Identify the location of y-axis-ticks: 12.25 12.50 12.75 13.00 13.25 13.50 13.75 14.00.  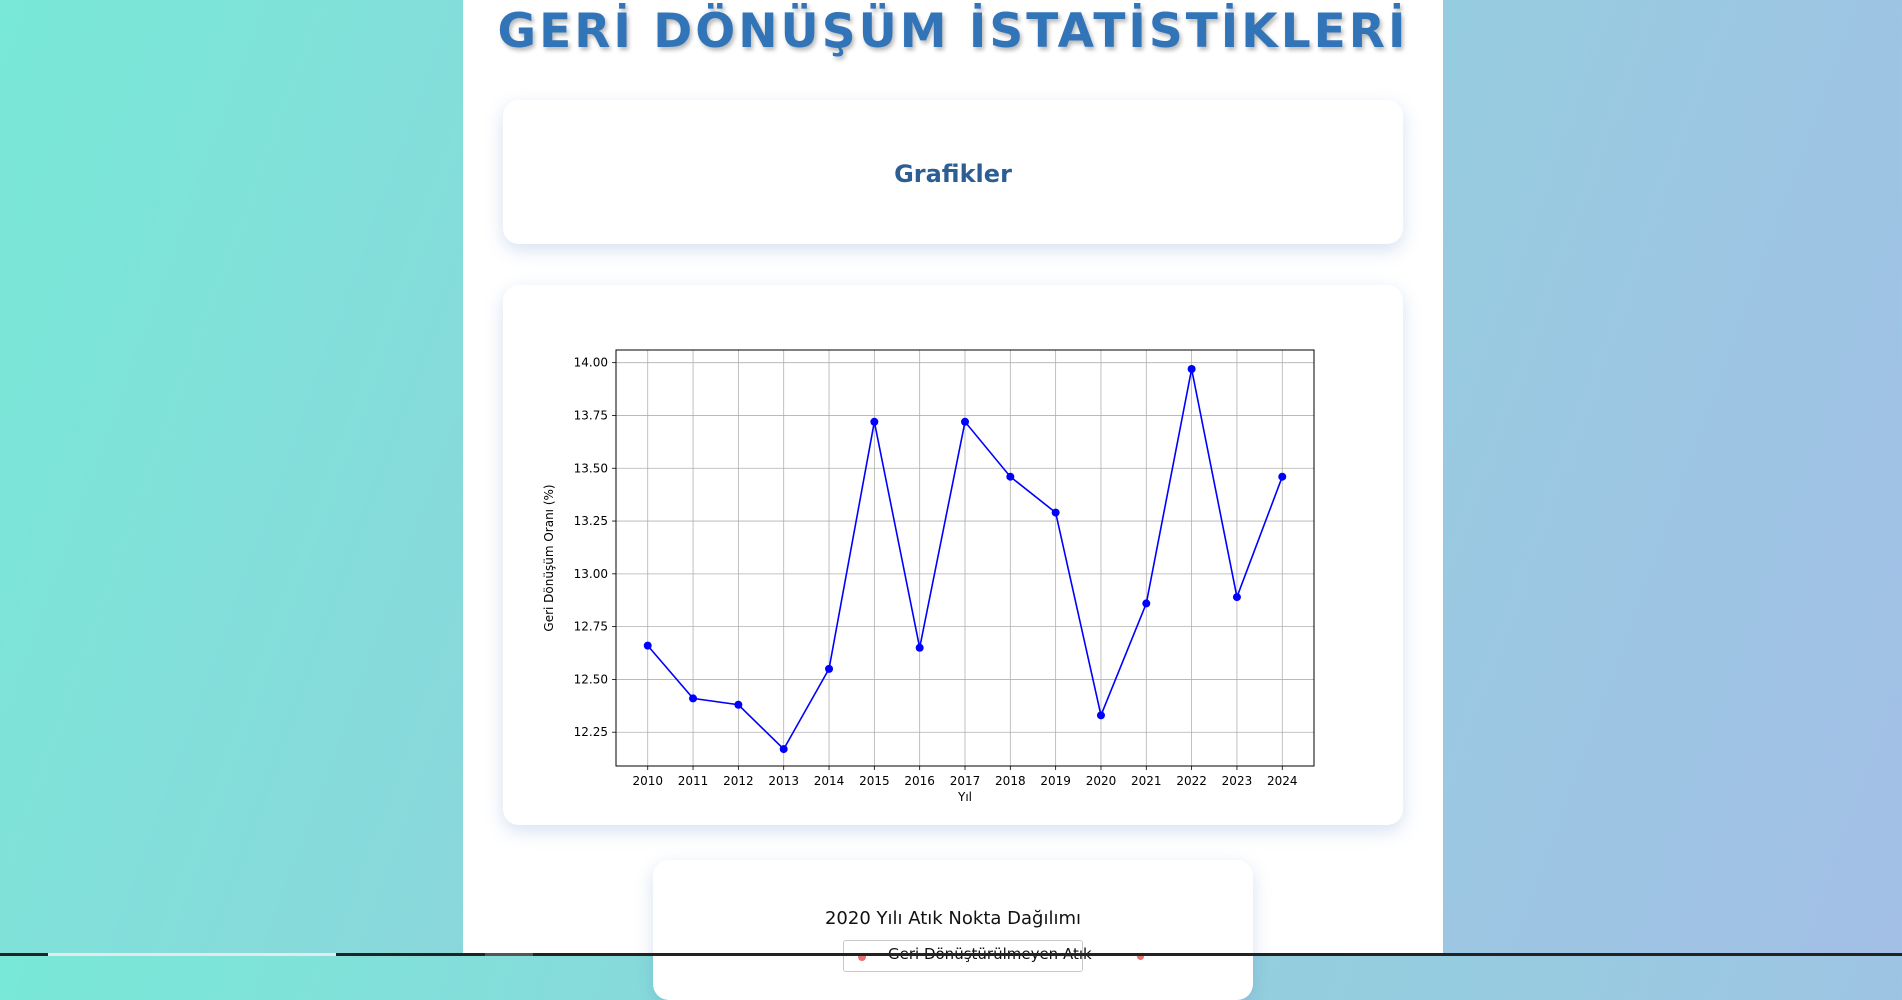
(595, 547).